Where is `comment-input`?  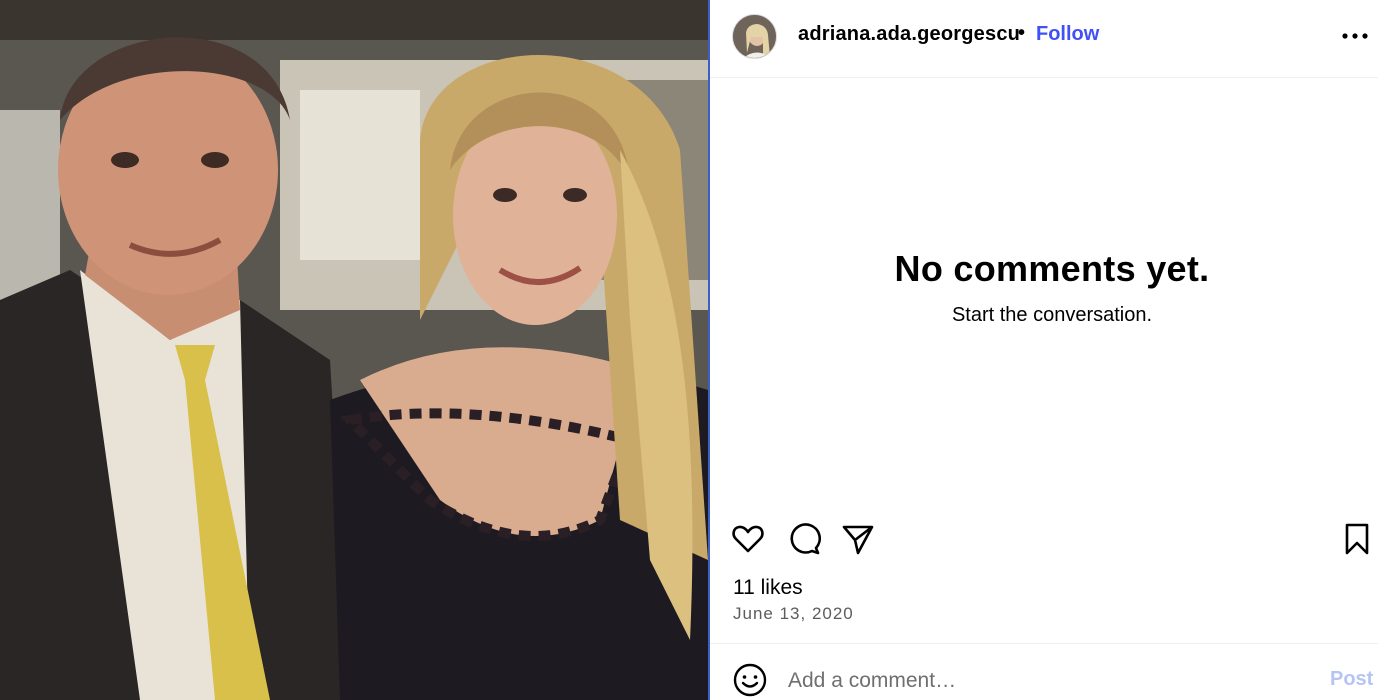
comment-input is located at coordinates (1048, 681).